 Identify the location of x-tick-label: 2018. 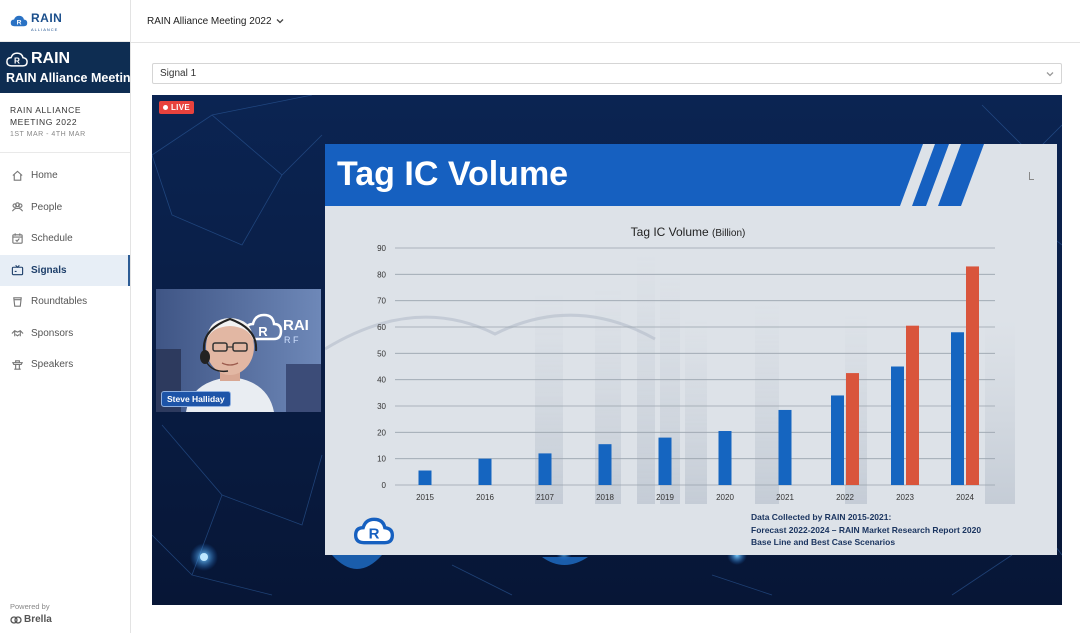
(605, 497).